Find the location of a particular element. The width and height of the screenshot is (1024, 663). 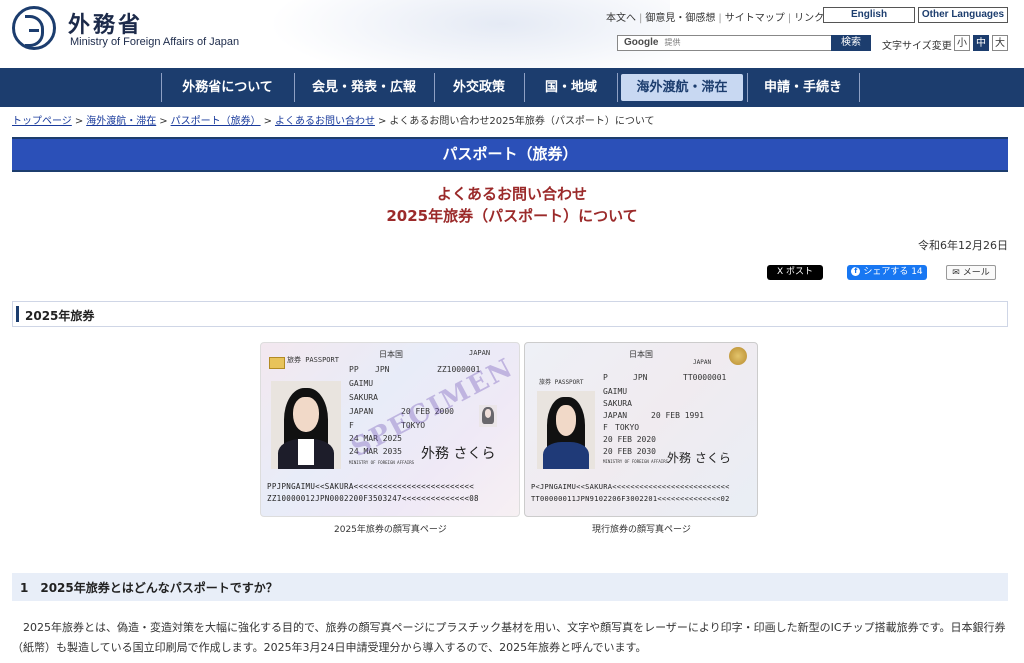

ghost-photo is located at coordinates (488, 416).